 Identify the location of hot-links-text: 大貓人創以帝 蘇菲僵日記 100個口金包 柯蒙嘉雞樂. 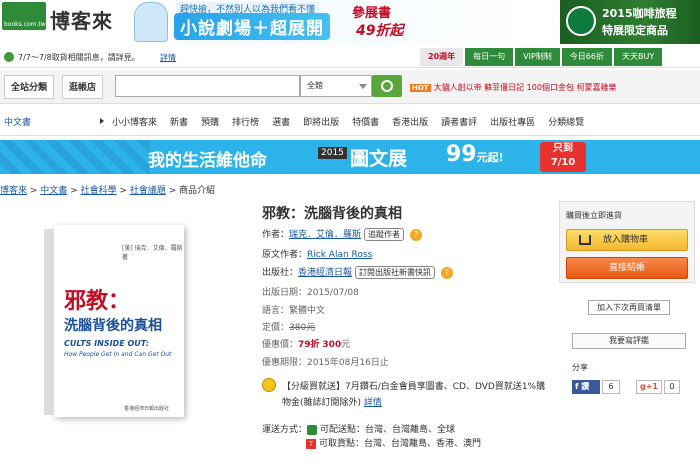
(525, 87).